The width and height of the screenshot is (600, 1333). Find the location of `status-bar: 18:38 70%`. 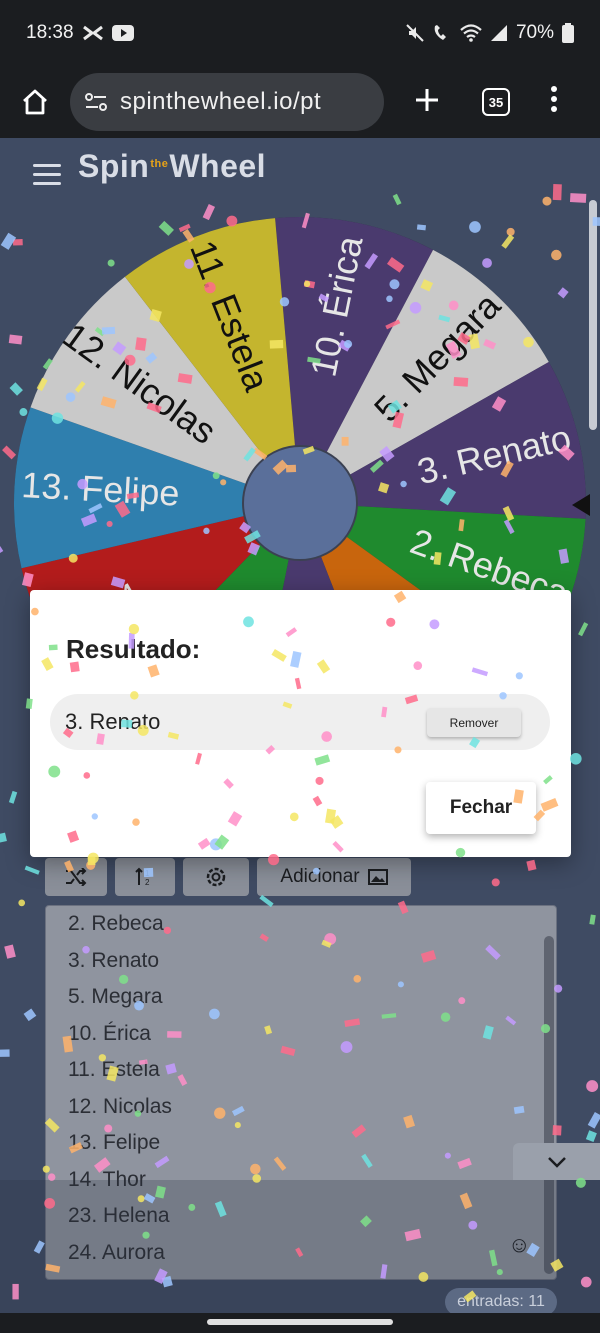

status-bar: 18:38 70% is located at coordinates (300, 33).